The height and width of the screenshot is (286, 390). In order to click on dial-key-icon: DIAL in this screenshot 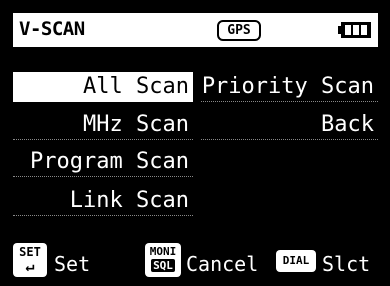, I will do `click(296, 261)`.